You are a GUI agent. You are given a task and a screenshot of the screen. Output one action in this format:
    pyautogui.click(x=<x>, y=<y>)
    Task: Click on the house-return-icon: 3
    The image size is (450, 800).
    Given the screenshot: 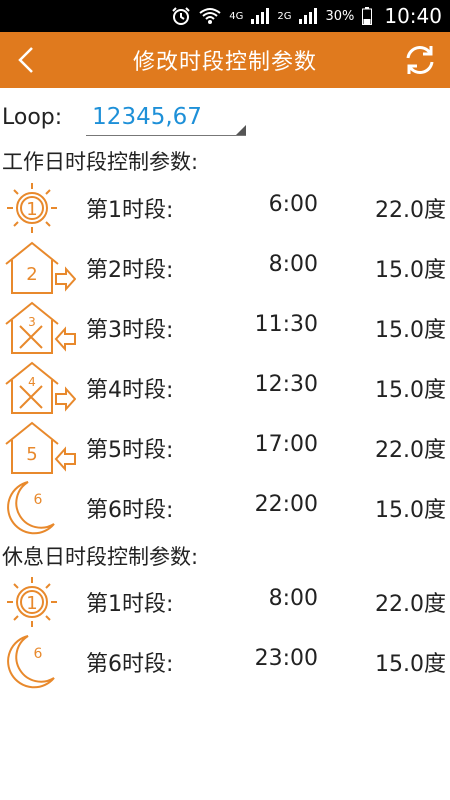 What is the action you would take?
    pyautogui.click(x=40, y=327)
    